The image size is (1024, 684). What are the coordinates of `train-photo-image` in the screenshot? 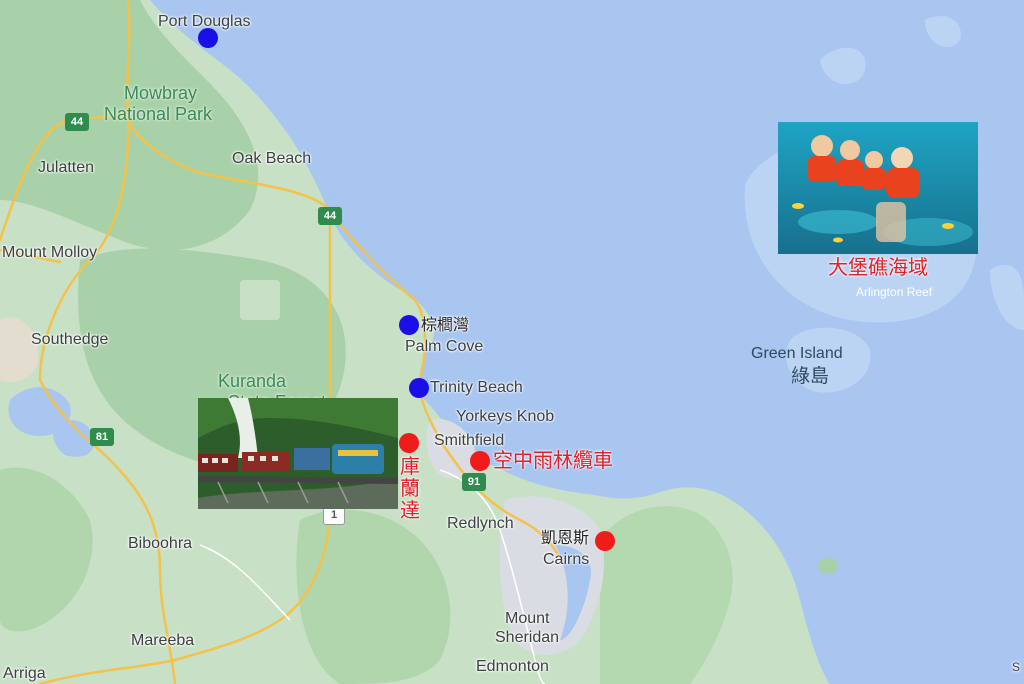 It's located at (298, 453).